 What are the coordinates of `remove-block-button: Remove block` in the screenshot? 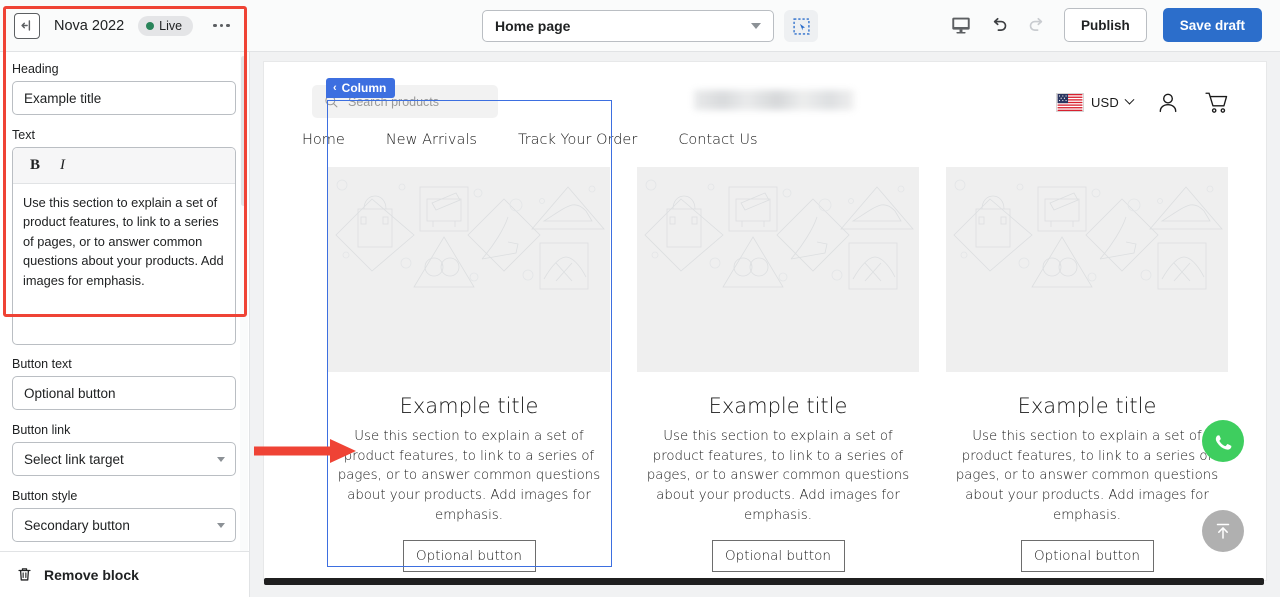 It's located at (124, 574).